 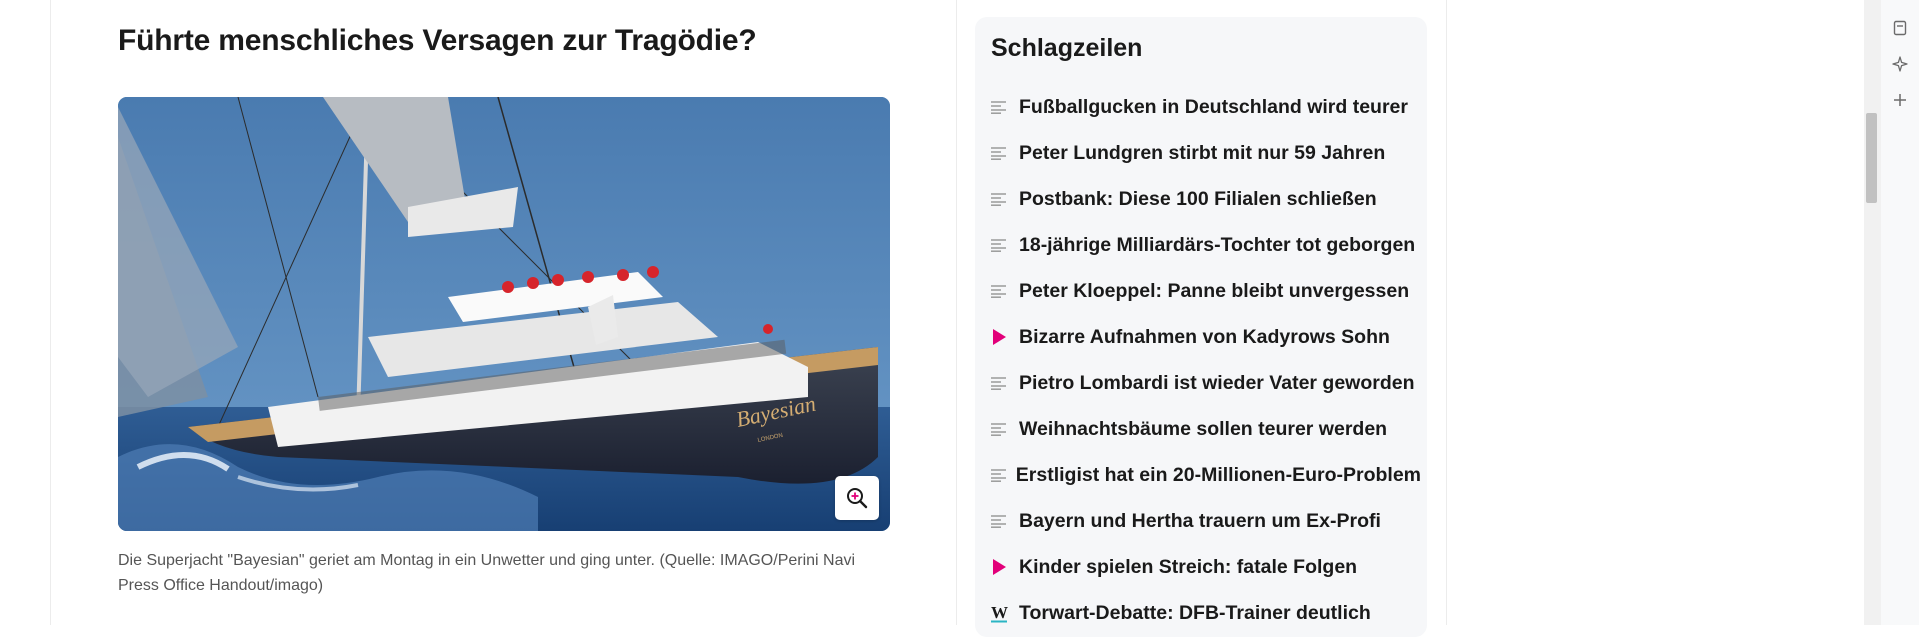 I want to click on headline-item: Peter Kloeppel: Panne bleibt unvergessen, so click(x=1206, y=291).